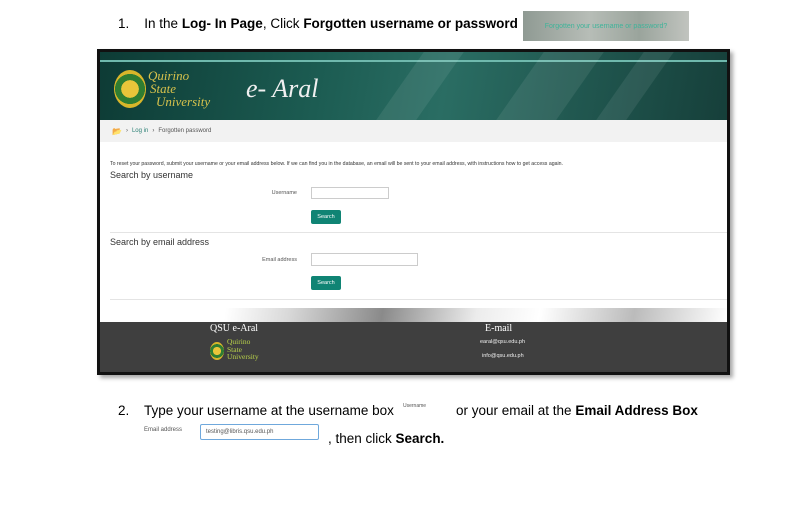  What do you see at coordinates (326, 283) in the screenshot?
I see `search-email-button: Search` at bounding box center [326, 283].